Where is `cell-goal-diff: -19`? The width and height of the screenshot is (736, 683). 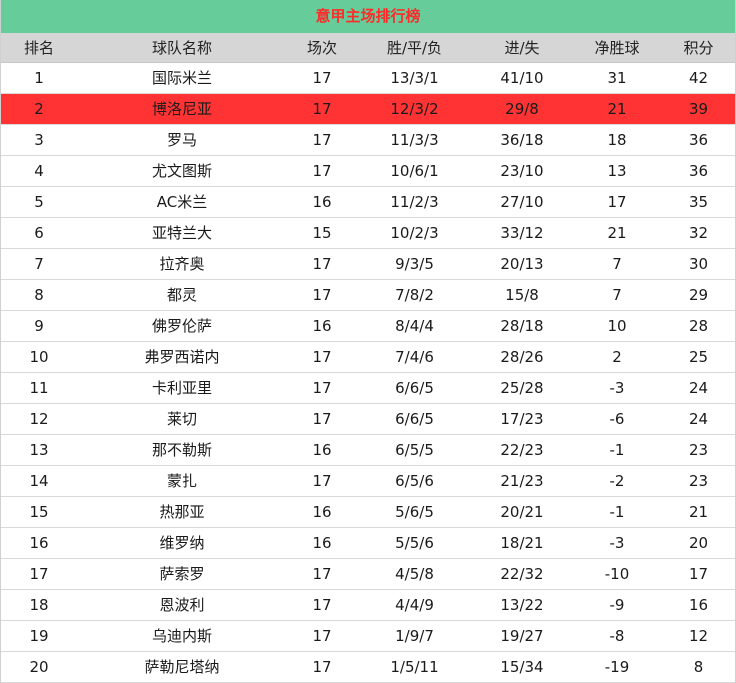
cell-goal-diff: -19 is located at coordinates (617, 667).